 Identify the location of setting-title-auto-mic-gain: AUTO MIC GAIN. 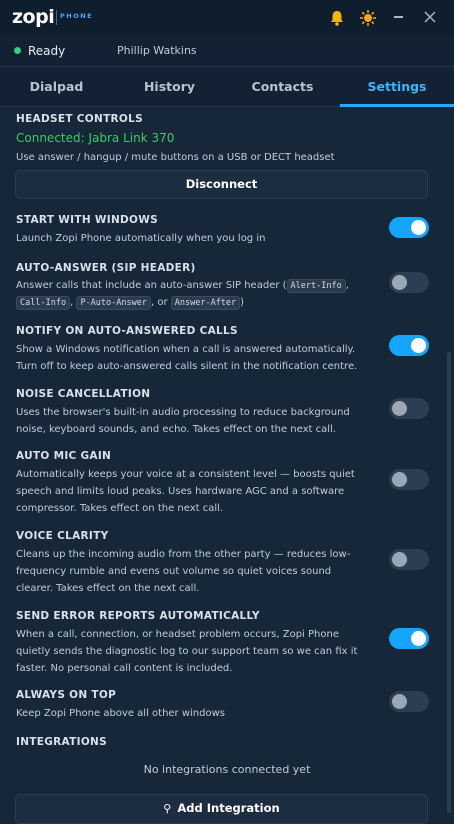
(64, 456).